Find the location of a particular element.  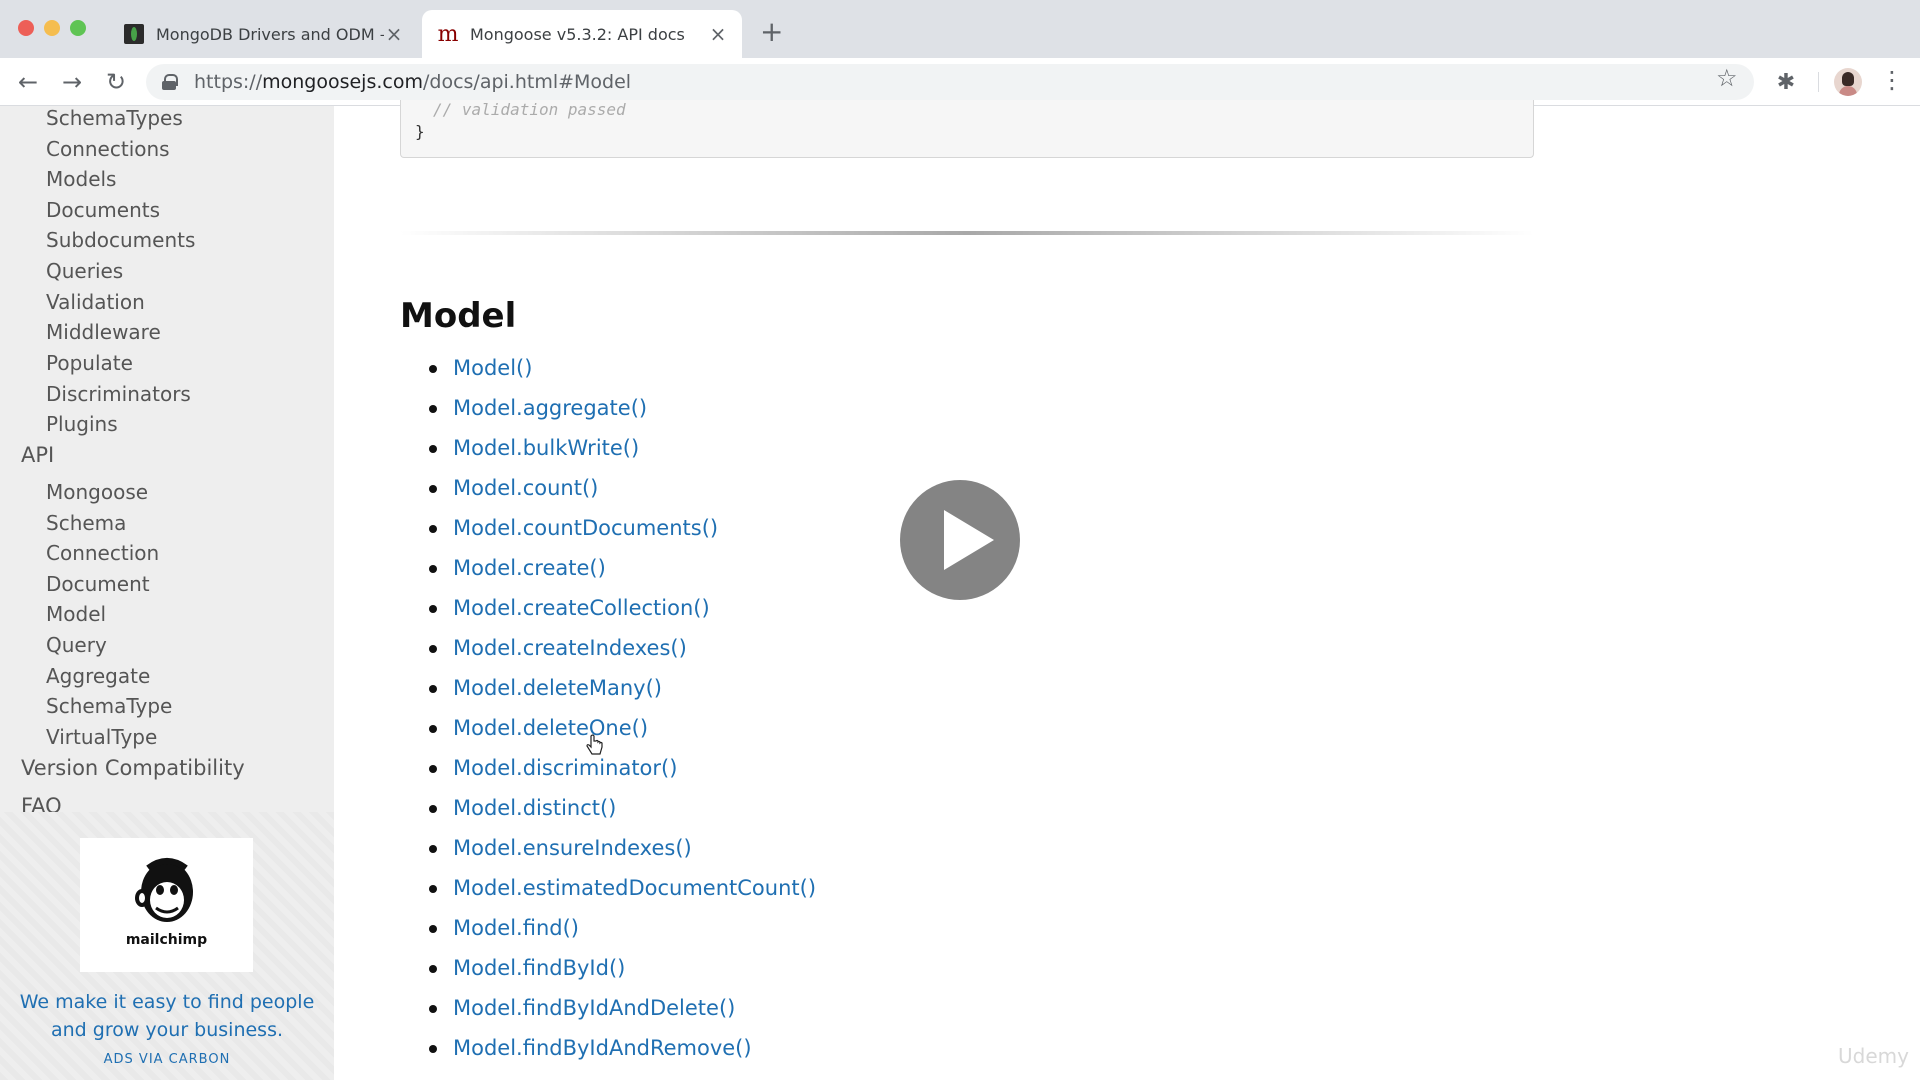

sidebar-item-query: Query is located at coordinates (76, 645).